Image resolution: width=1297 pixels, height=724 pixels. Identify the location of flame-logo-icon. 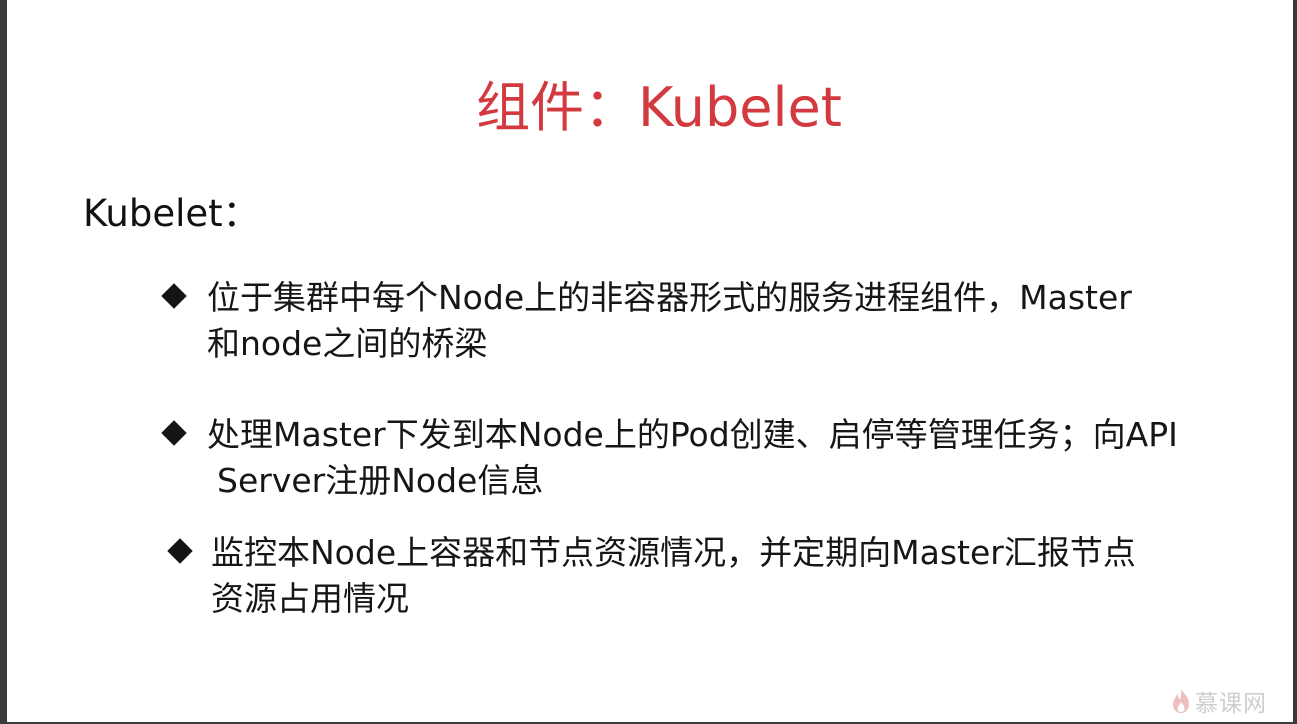
(1181, 701).